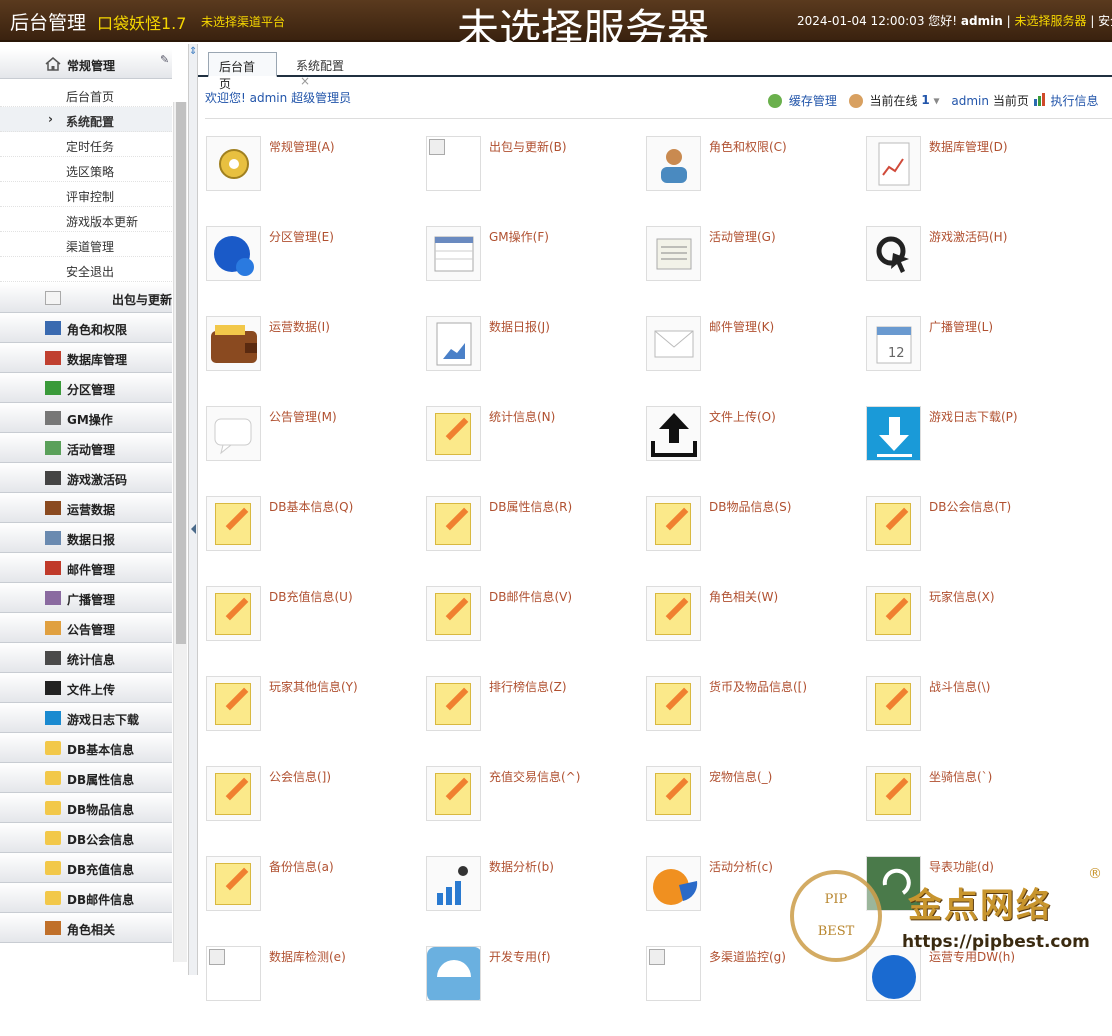 This screenshot has height=1036, width=1112. I want to click on module-tile-label: 坐骑信息(`), so click(960, 776).